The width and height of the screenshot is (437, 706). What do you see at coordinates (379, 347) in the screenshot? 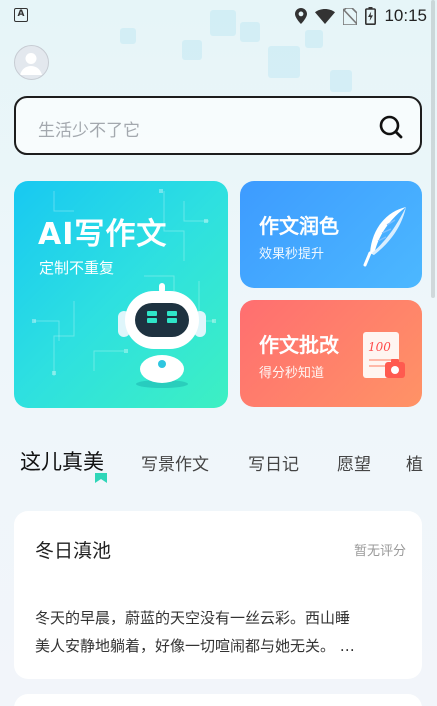
I see `paper-score: 100` at bounding box center [379, 347].